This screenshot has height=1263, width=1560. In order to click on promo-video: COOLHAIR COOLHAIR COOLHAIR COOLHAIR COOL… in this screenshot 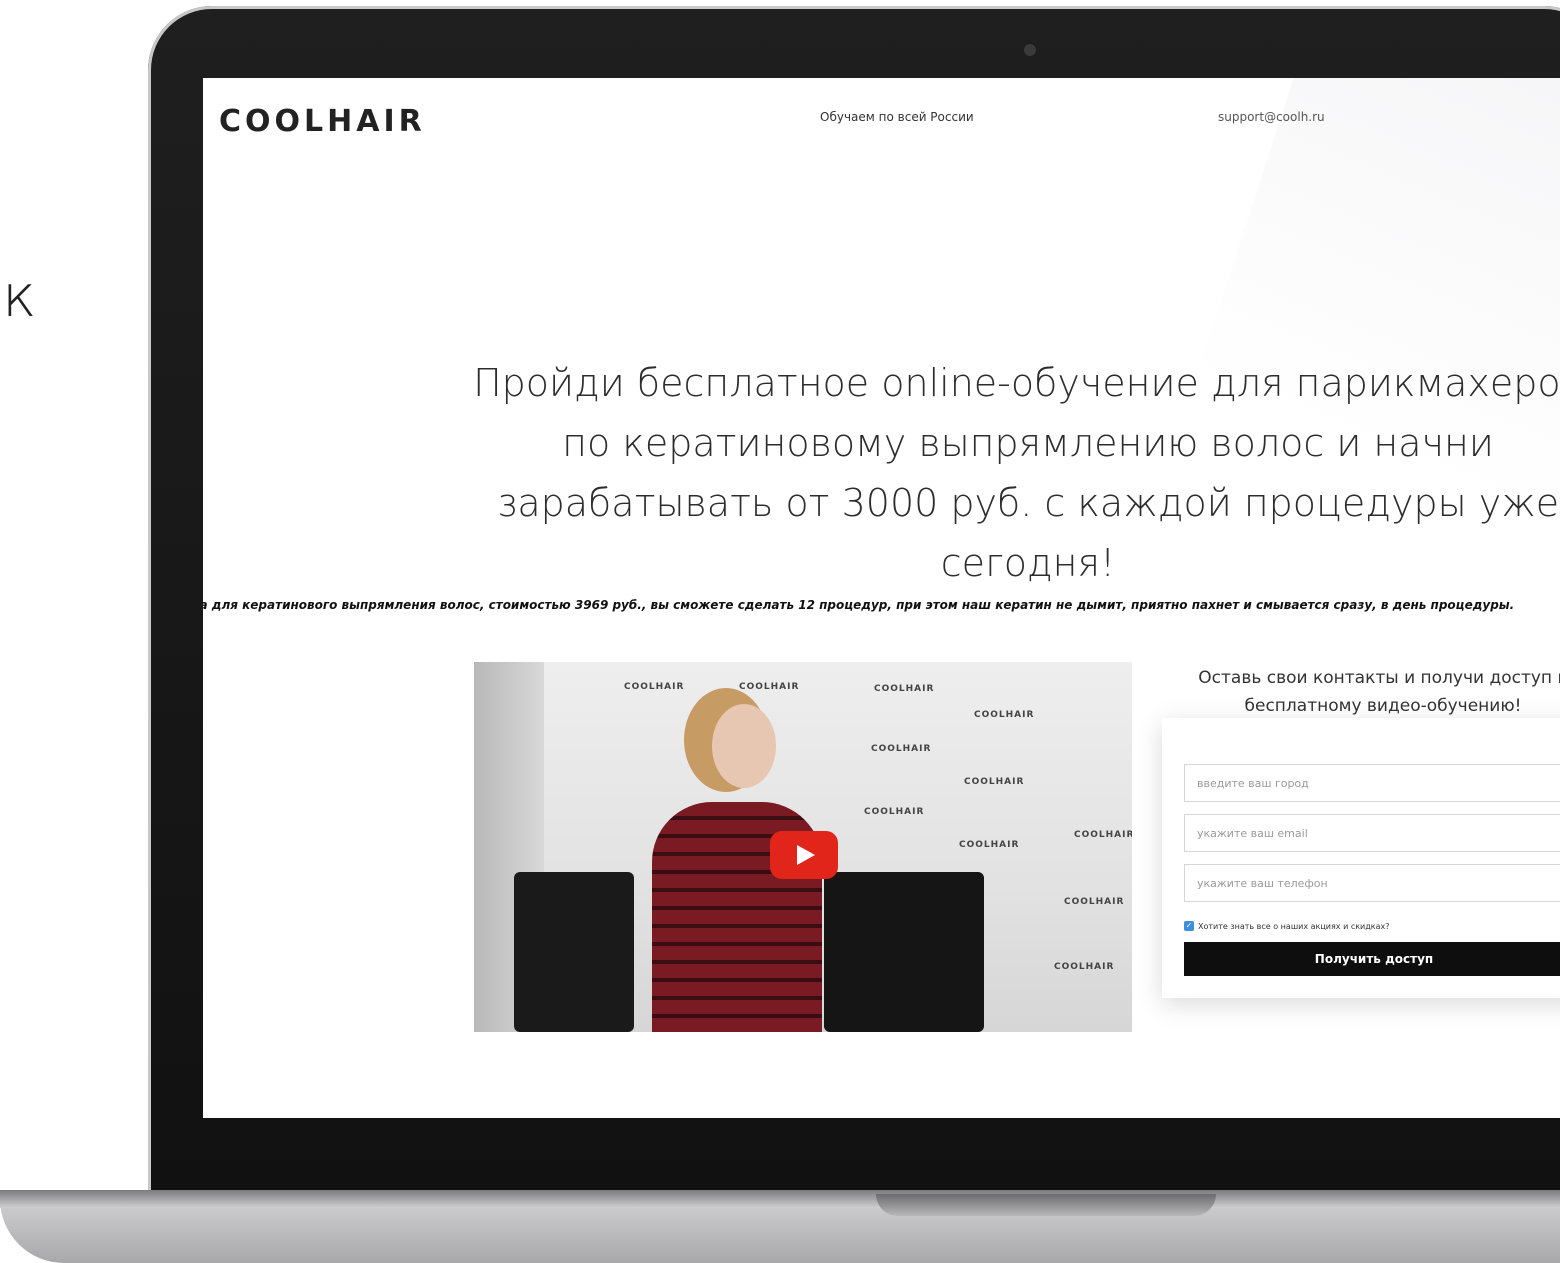, I will do `click(803, 847)`.